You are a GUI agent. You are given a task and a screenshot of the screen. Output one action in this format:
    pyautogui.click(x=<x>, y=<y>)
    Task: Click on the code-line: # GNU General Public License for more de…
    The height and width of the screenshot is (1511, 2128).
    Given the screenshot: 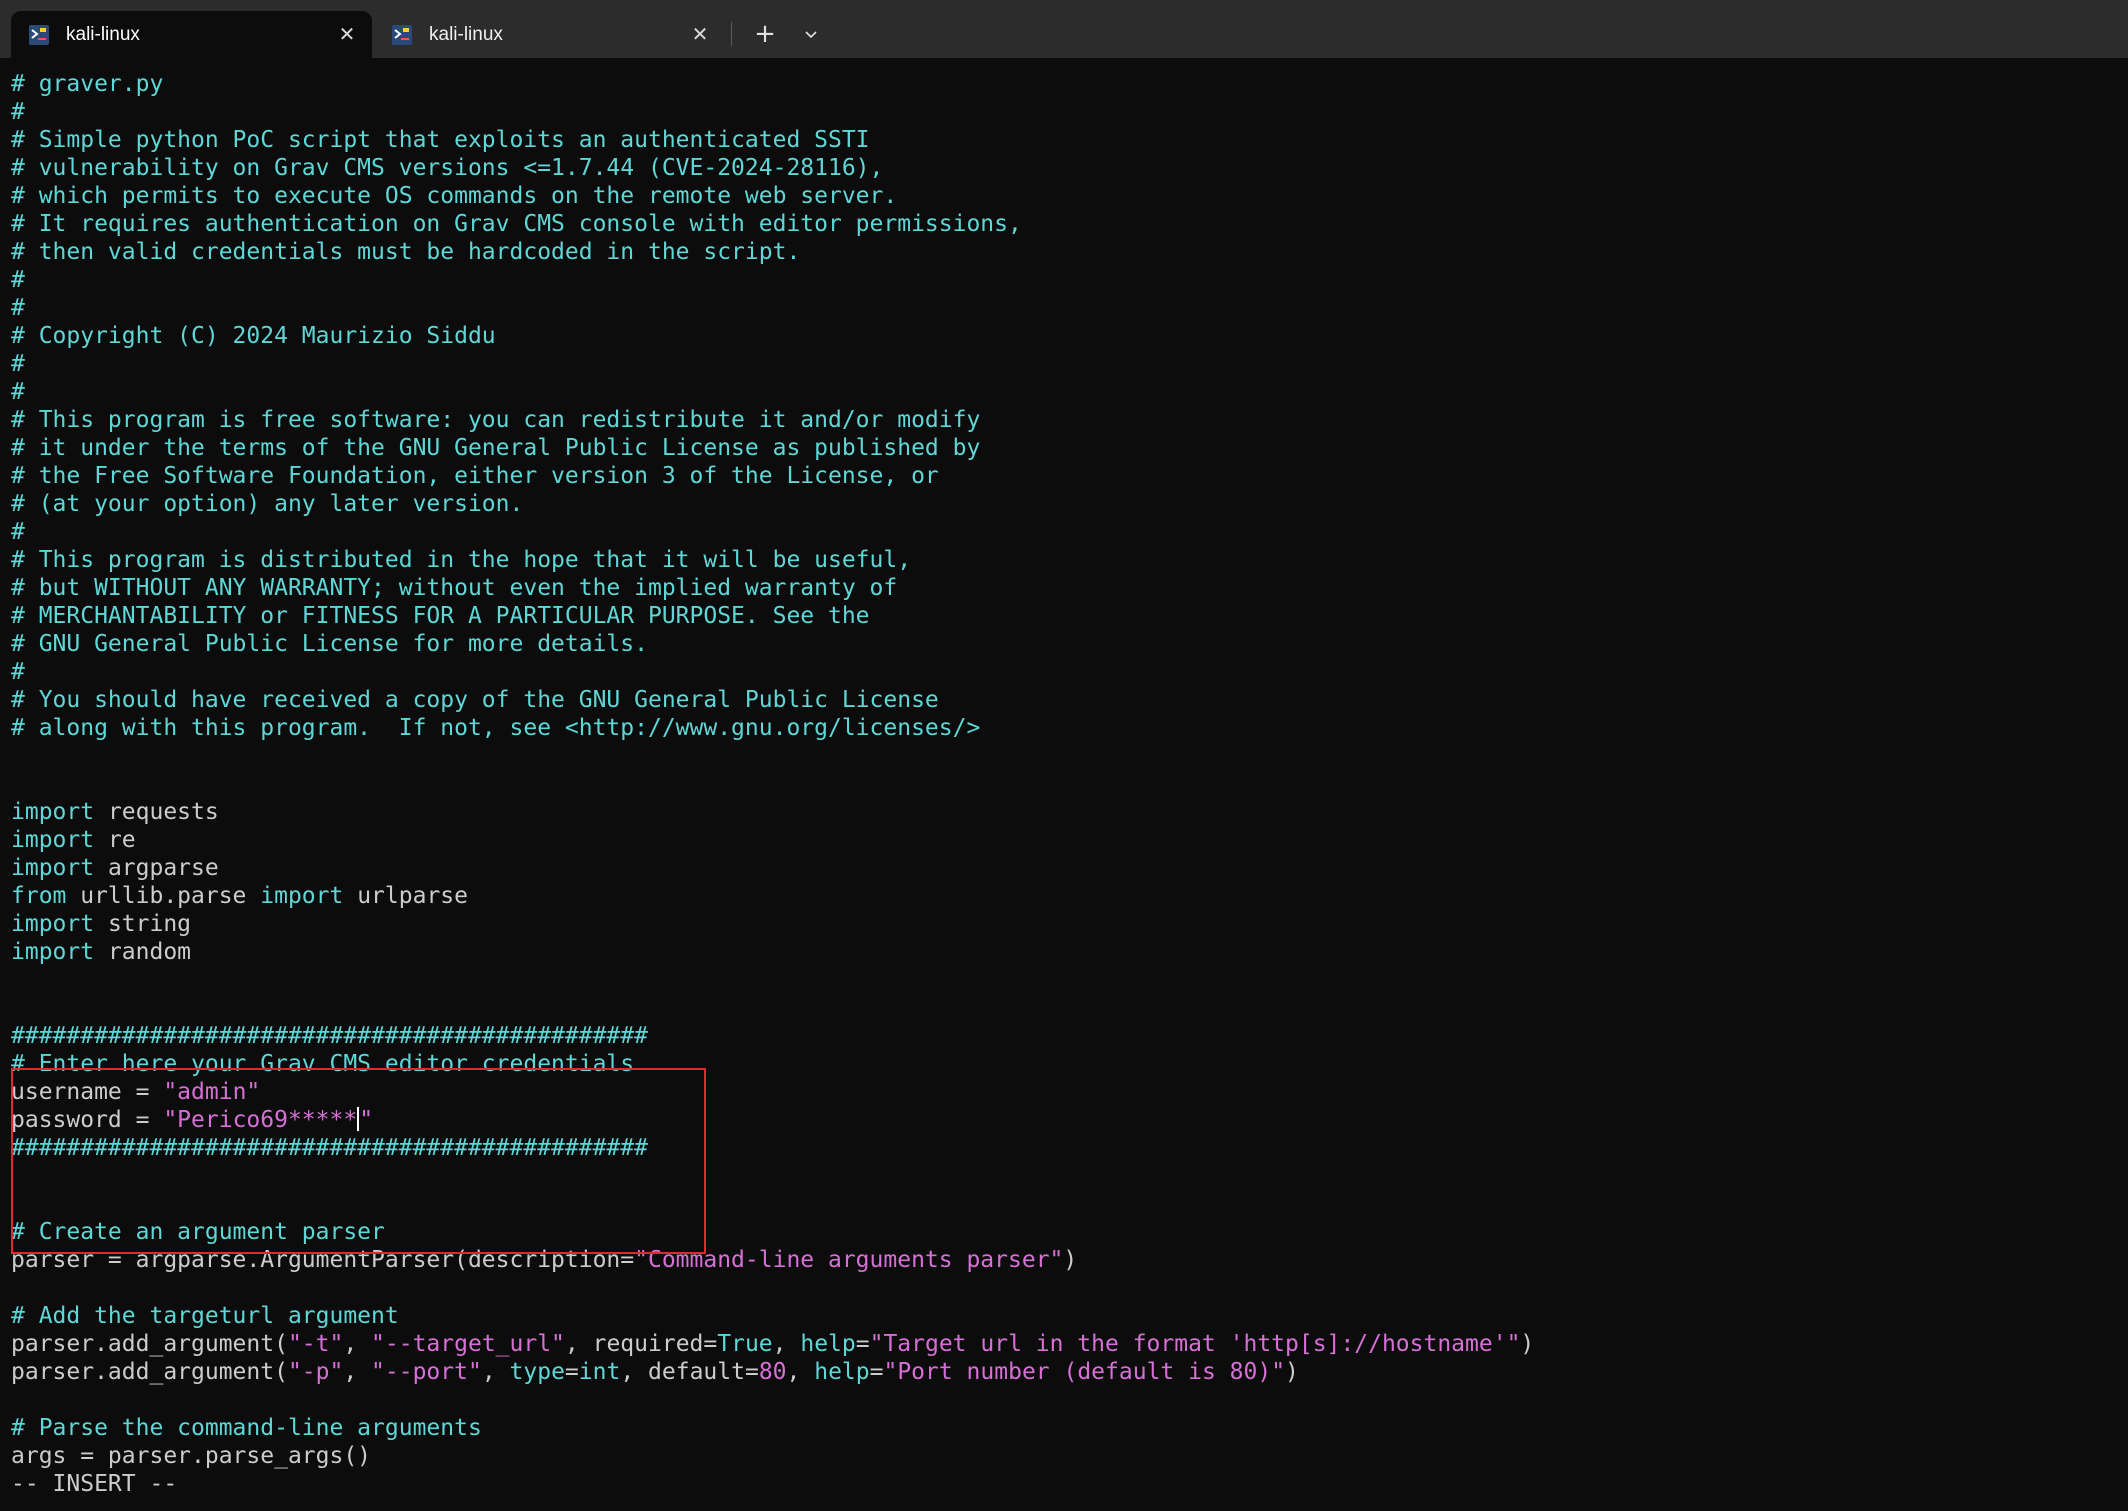 What is the action you would take?
    pyautogui.click(x=772, y=644)
    